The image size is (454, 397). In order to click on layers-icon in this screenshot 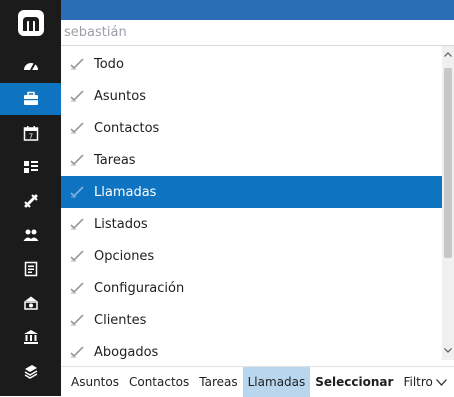, I will do `click(31, 371)`.